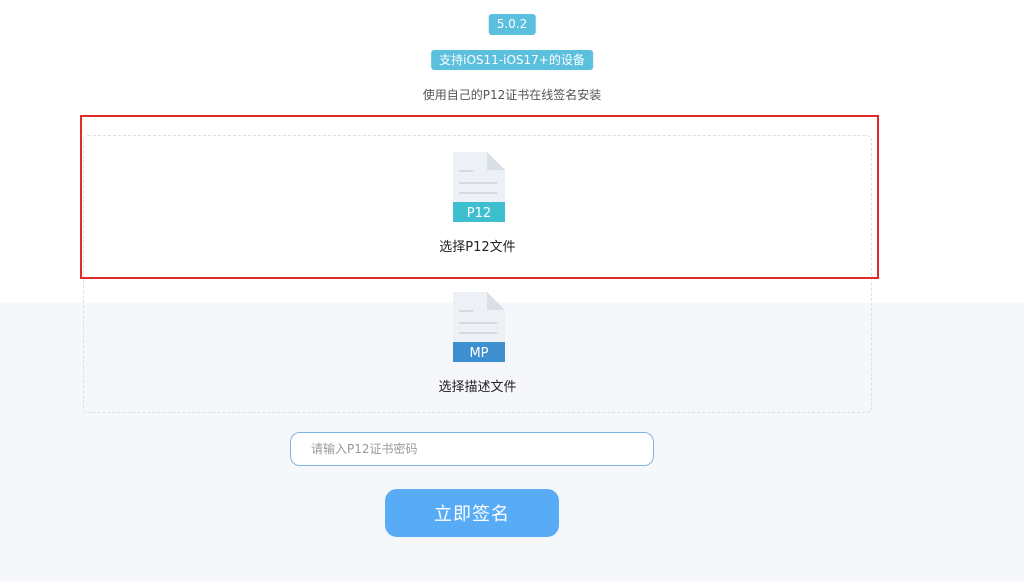 This screenshot has height=581, width=1024. I want to click on version-badge: 5.0.2, so click(512, 24).